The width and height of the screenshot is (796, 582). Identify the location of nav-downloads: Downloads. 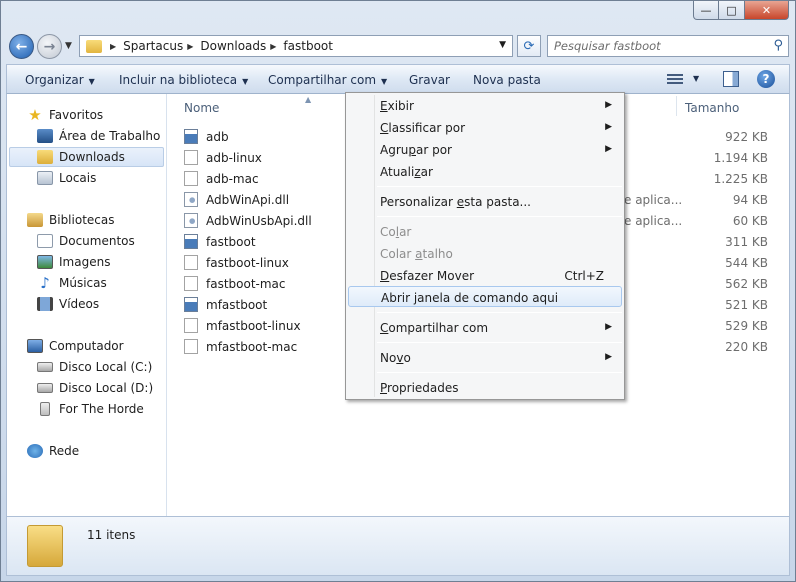
(86, 157).